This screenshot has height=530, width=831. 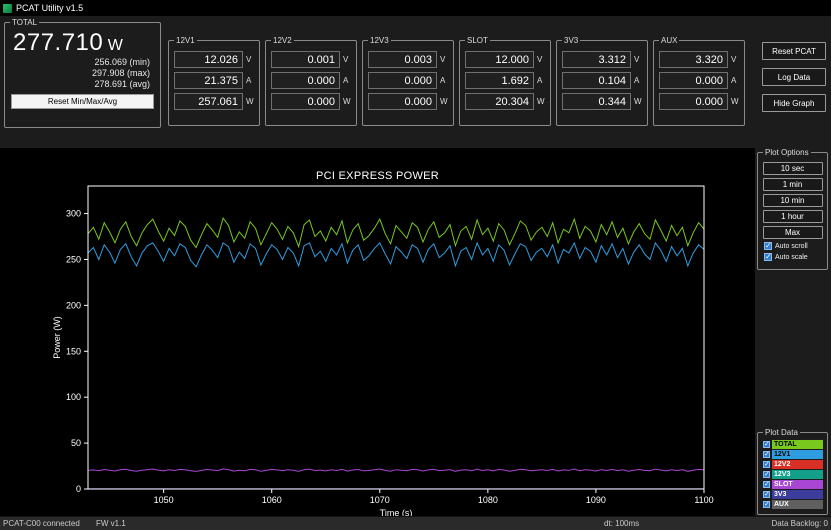 What do you see at coordinates (396, 470) in the screenshot?
I see `series-slot-line` at bounding box center [396, 470].